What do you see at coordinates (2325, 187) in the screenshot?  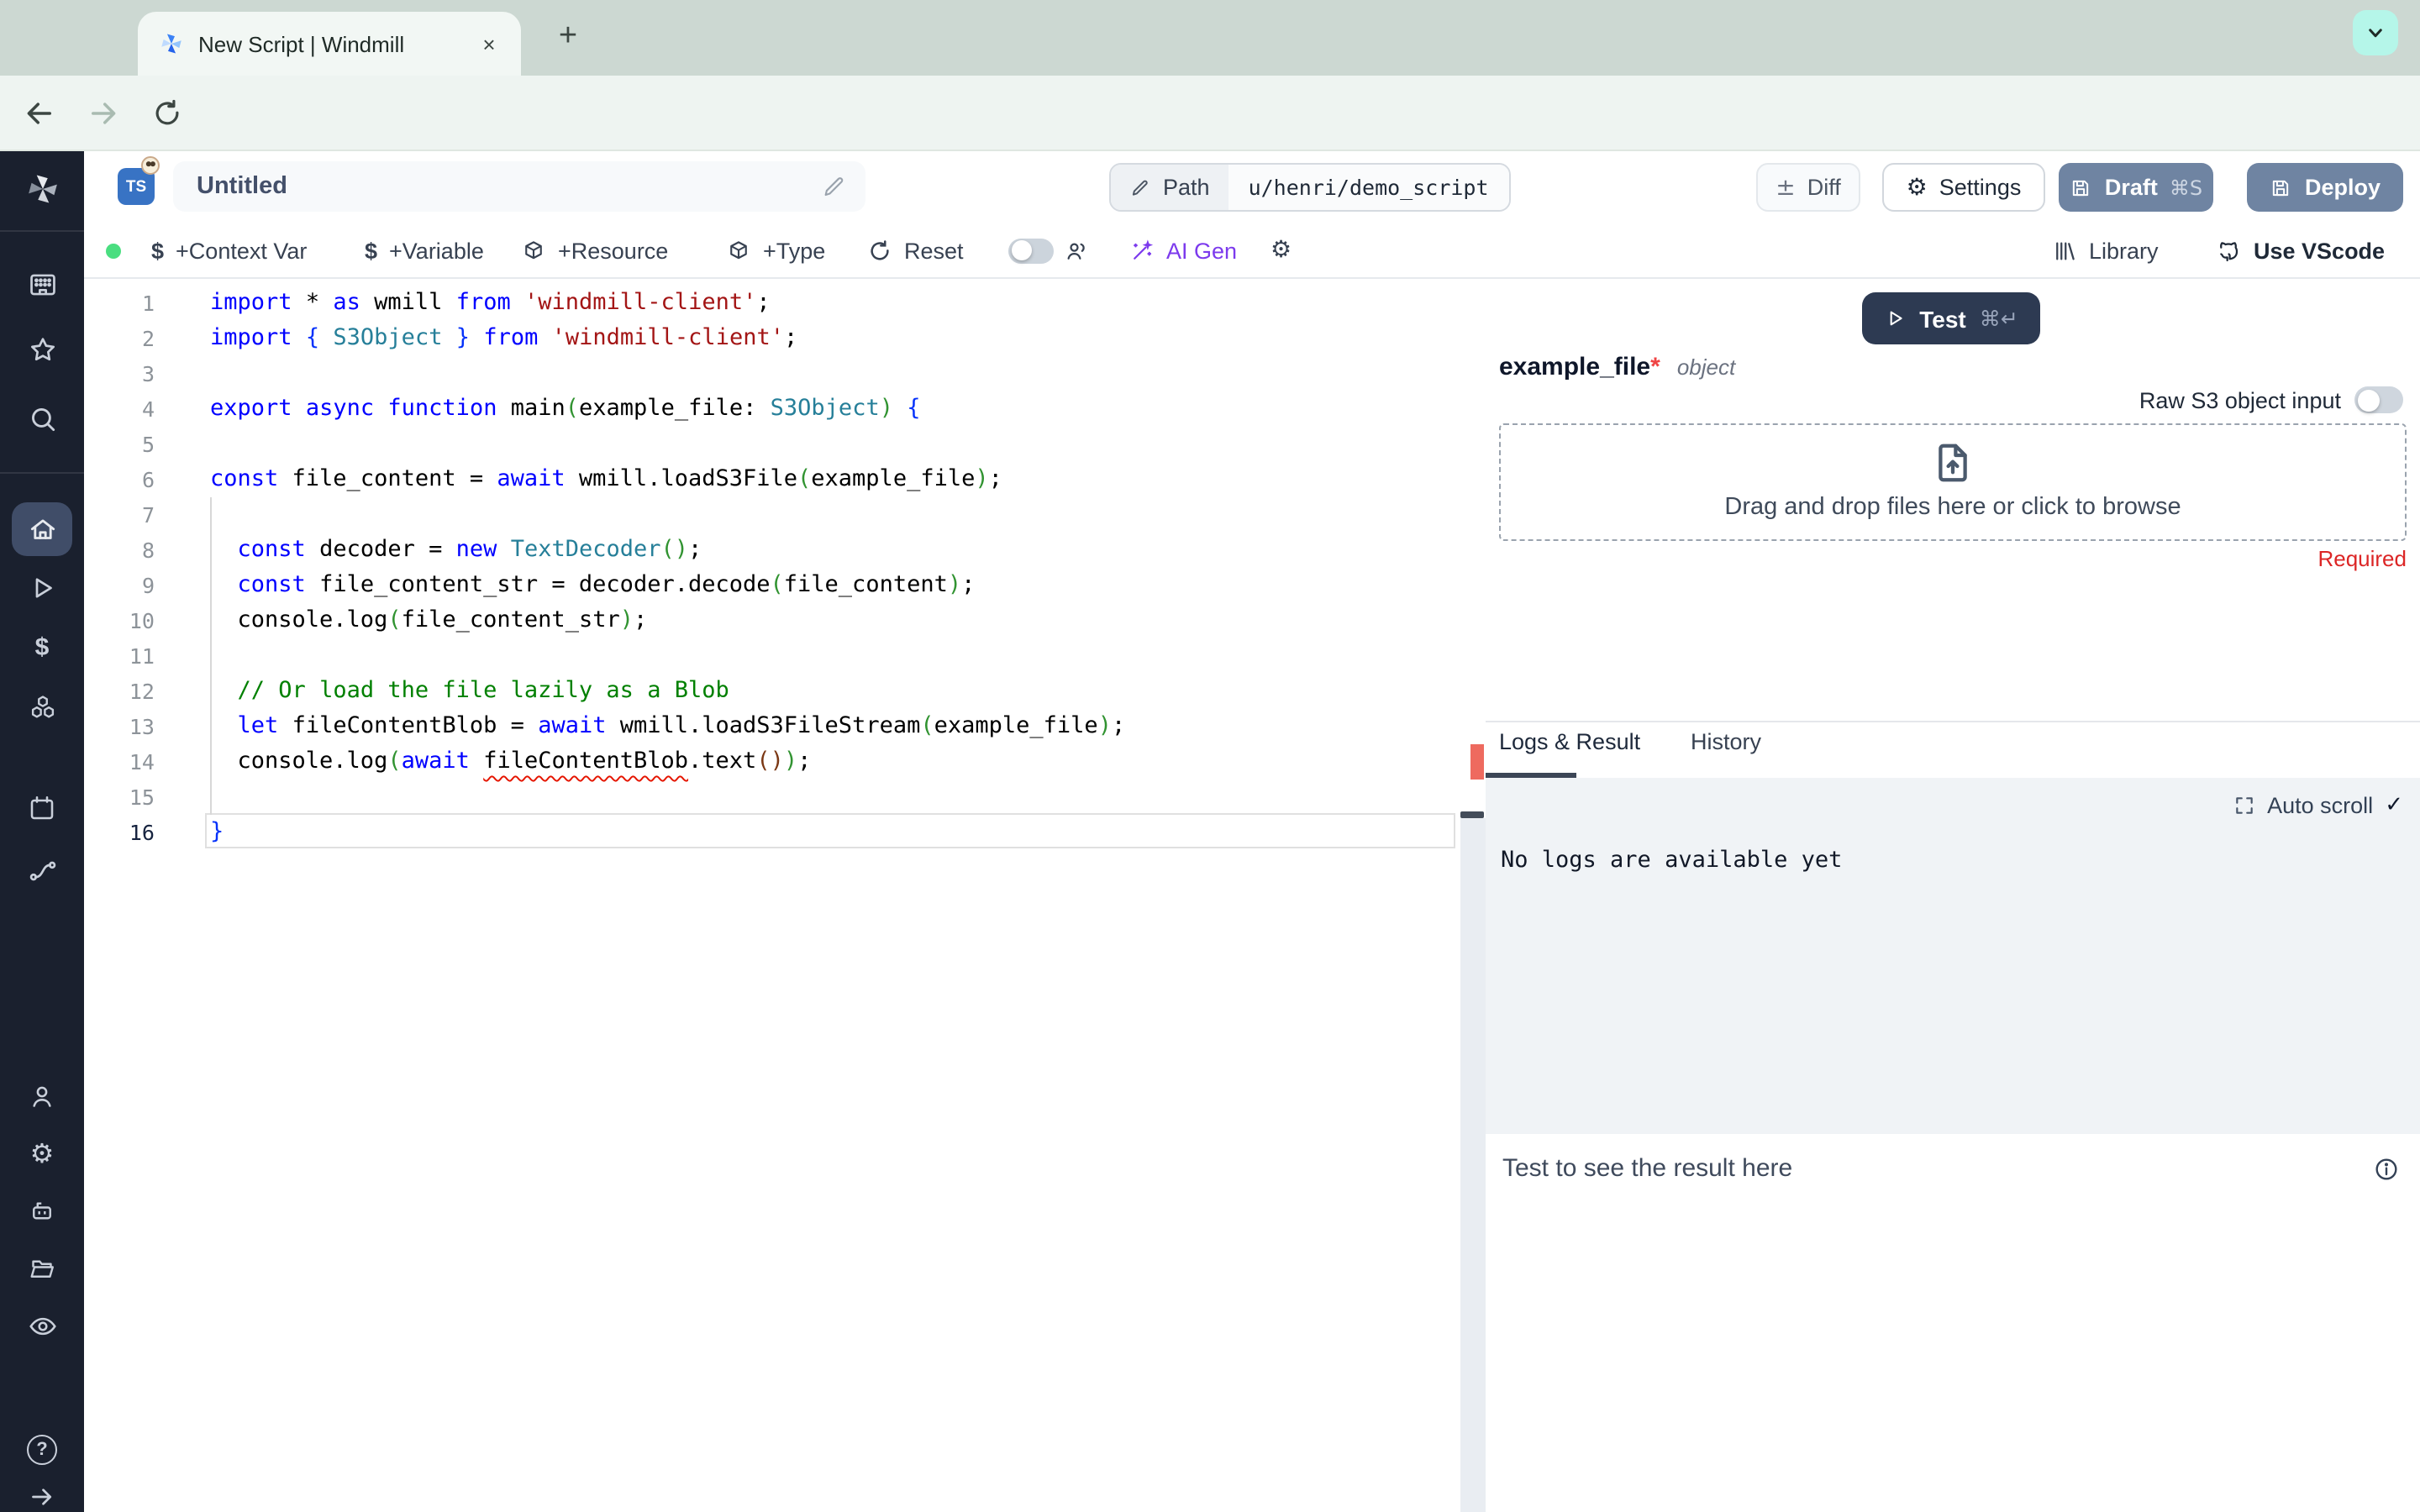 I see `deploy-button: Deploy` at bounding box center [2325, 187].